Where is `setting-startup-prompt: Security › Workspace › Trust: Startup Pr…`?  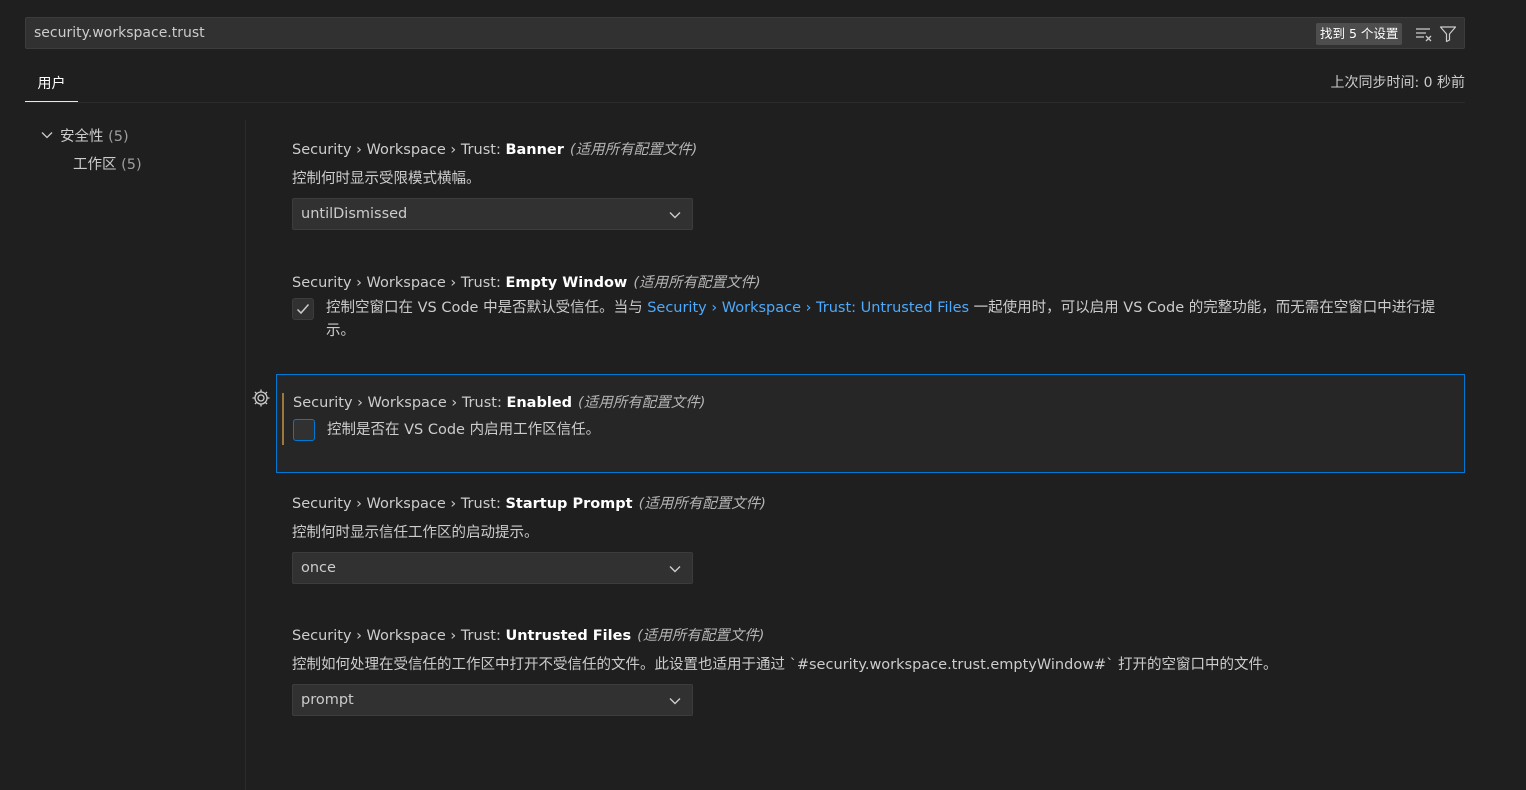
setting-startup-prompt: Security › Workspace › Trust: Startup Pr… is located at coordinates (870, 541).